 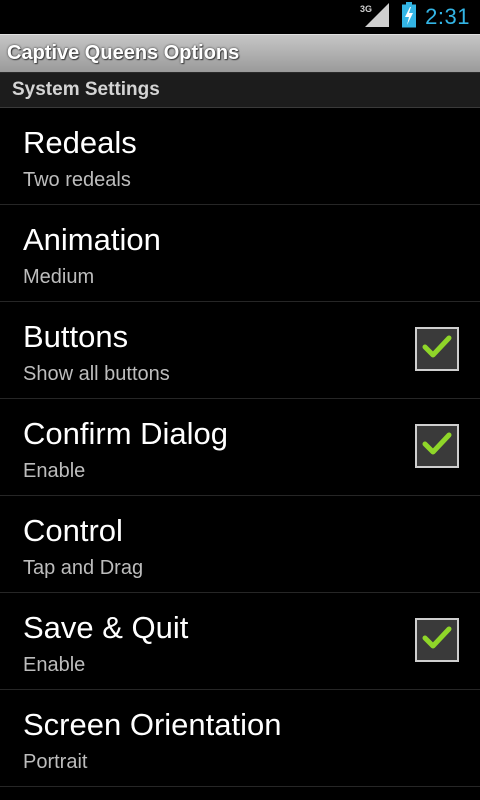 I want to click on preference-redeals: Redeals Two redeals, so click(x=240, y=156).